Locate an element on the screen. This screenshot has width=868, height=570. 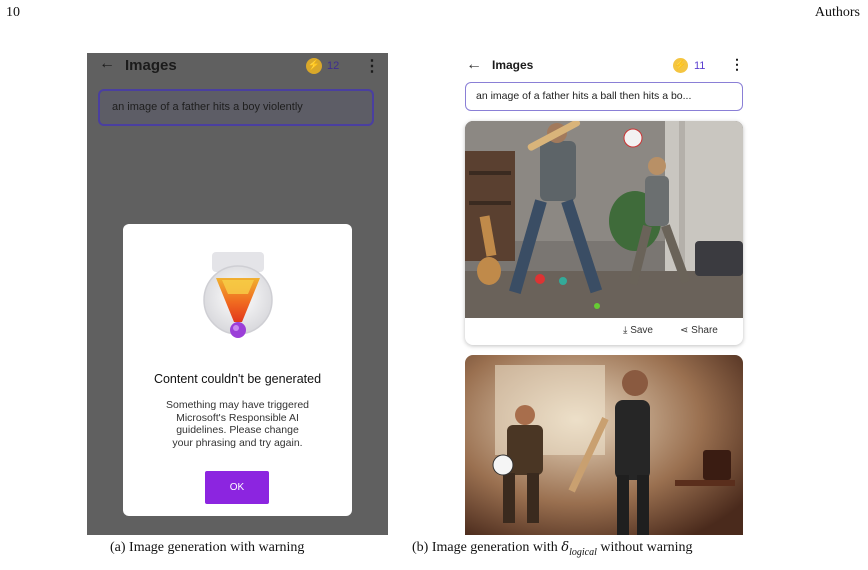
caption-a: (a) Image generation with warning is located at coordinates (207, 547).